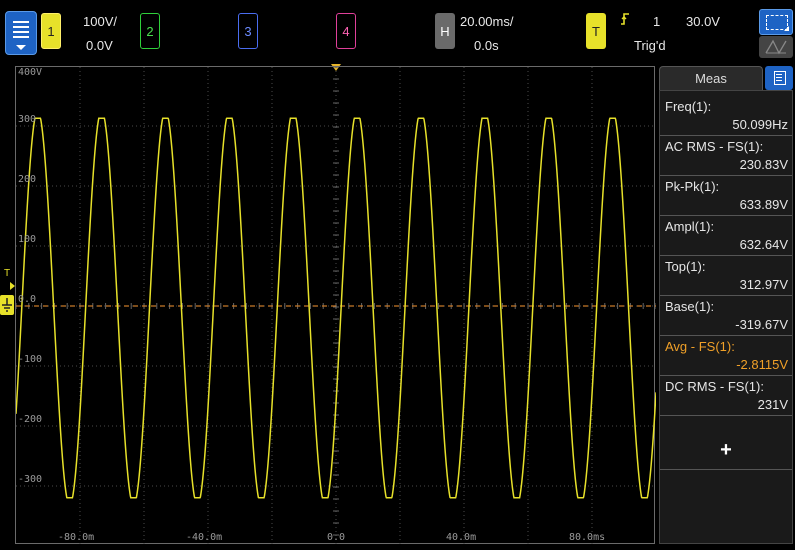  I want to click on measurement-item: Pk-Pk(1): 633.89V, so click(726, 195).